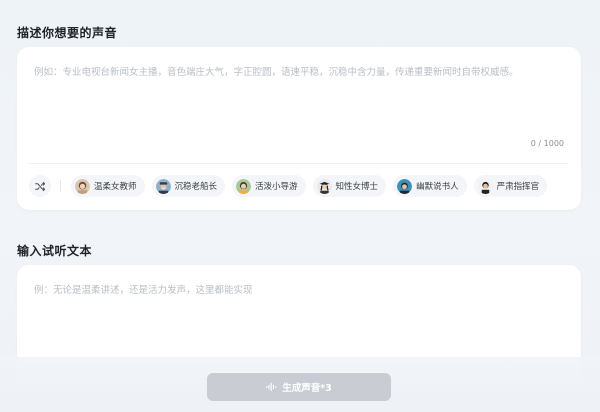 This screenshot has height=412, width=600. I want to click on shuffle-button, so click(40, 186).